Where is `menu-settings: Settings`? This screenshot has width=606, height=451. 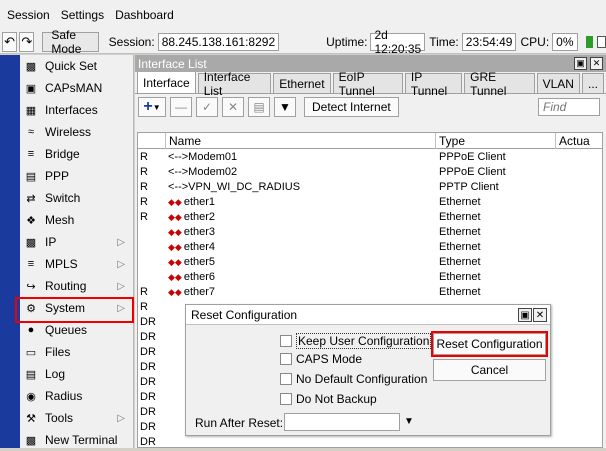
menu-settings: Settings is located at coordinates (85, 15).